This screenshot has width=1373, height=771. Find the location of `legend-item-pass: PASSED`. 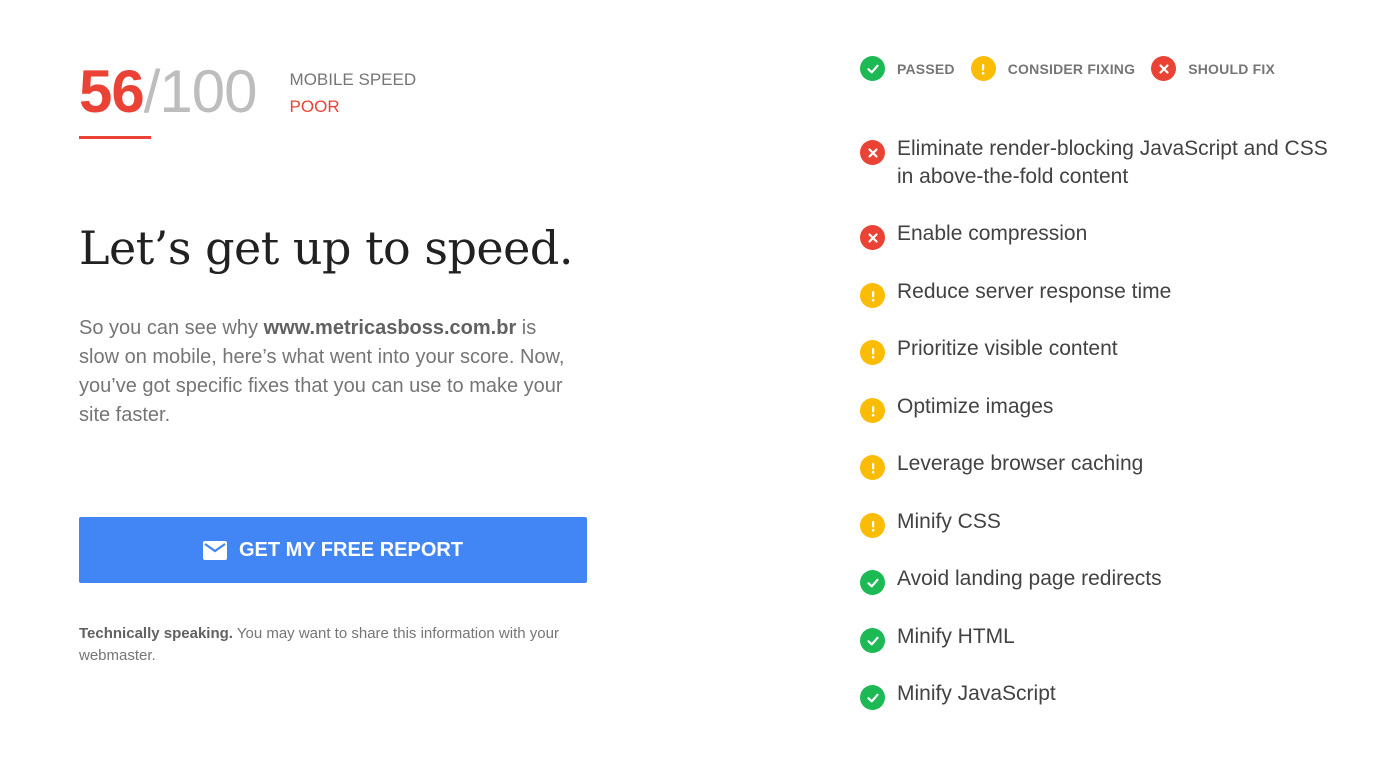

legend-item-pass: PASSED is located at coordinates (907, 68).